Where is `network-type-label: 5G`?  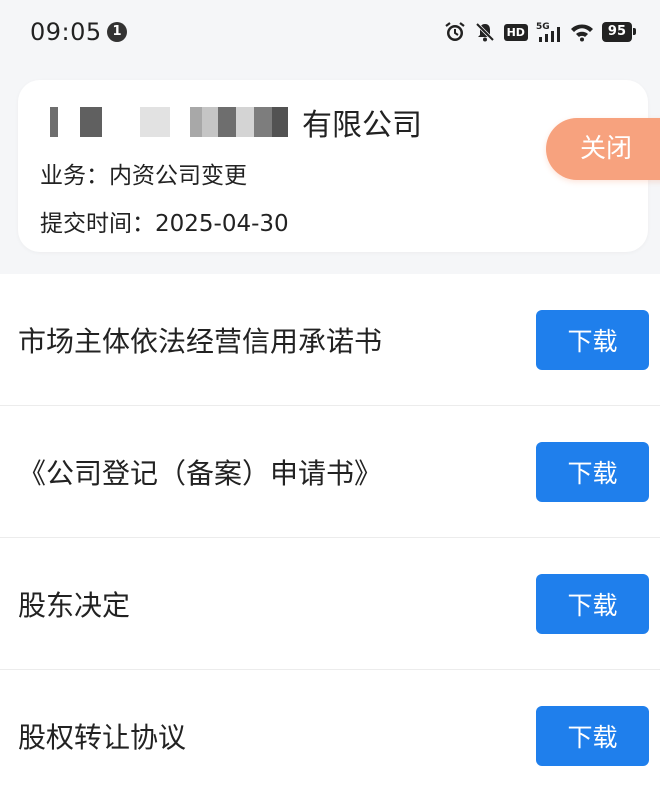 network-type-label: 5G is located at coordinates (543, 27).